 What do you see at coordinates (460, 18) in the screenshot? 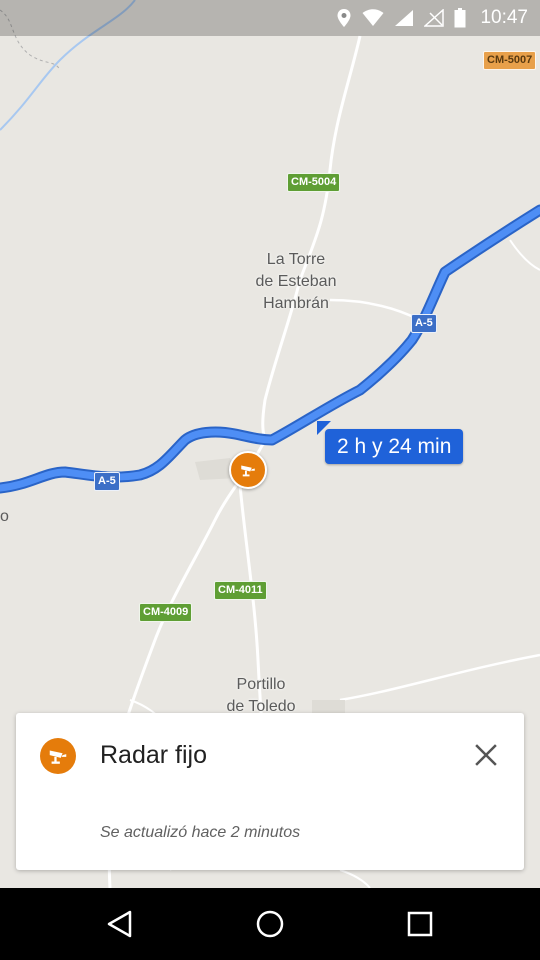
I see `battery-icon` at bounding box center [460, 18].